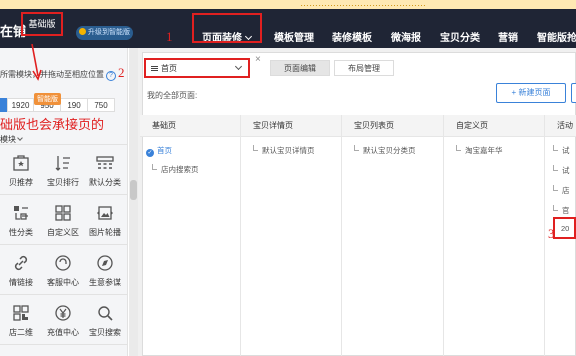  Describe the element at coordinates (63, 232) in the screenshot. I see `module-label: 自定义区` at that location.